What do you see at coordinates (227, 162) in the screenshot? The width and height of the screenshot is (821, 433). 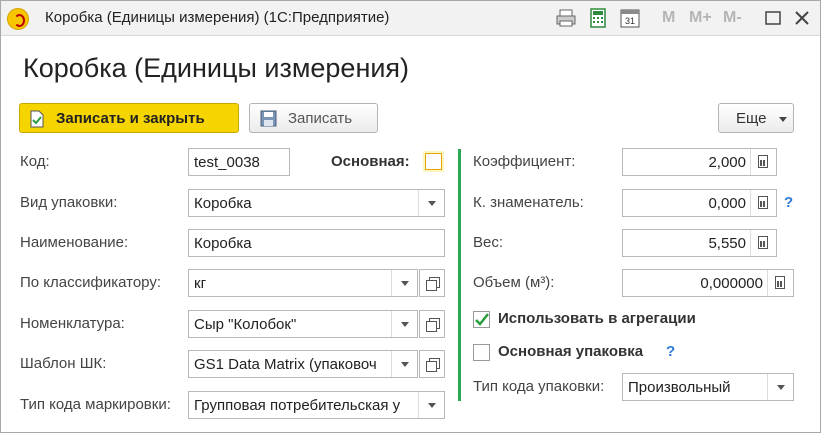 I see `code-value: test_0038` at bounding box center [227, 162].